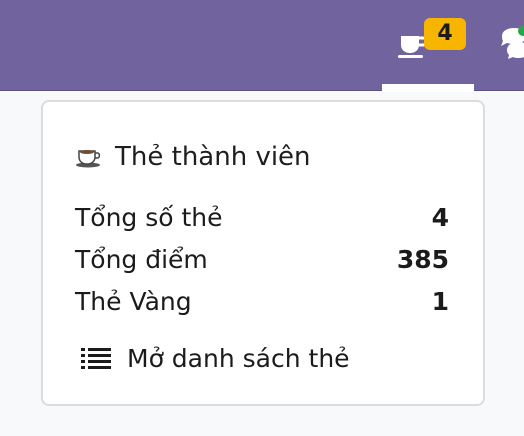 This screenshot has width=524, height=436. What do you see at coordinates (88, 159) in the screenshot?
I see `coffee-cup-icon` at bounding box center [88, 159].